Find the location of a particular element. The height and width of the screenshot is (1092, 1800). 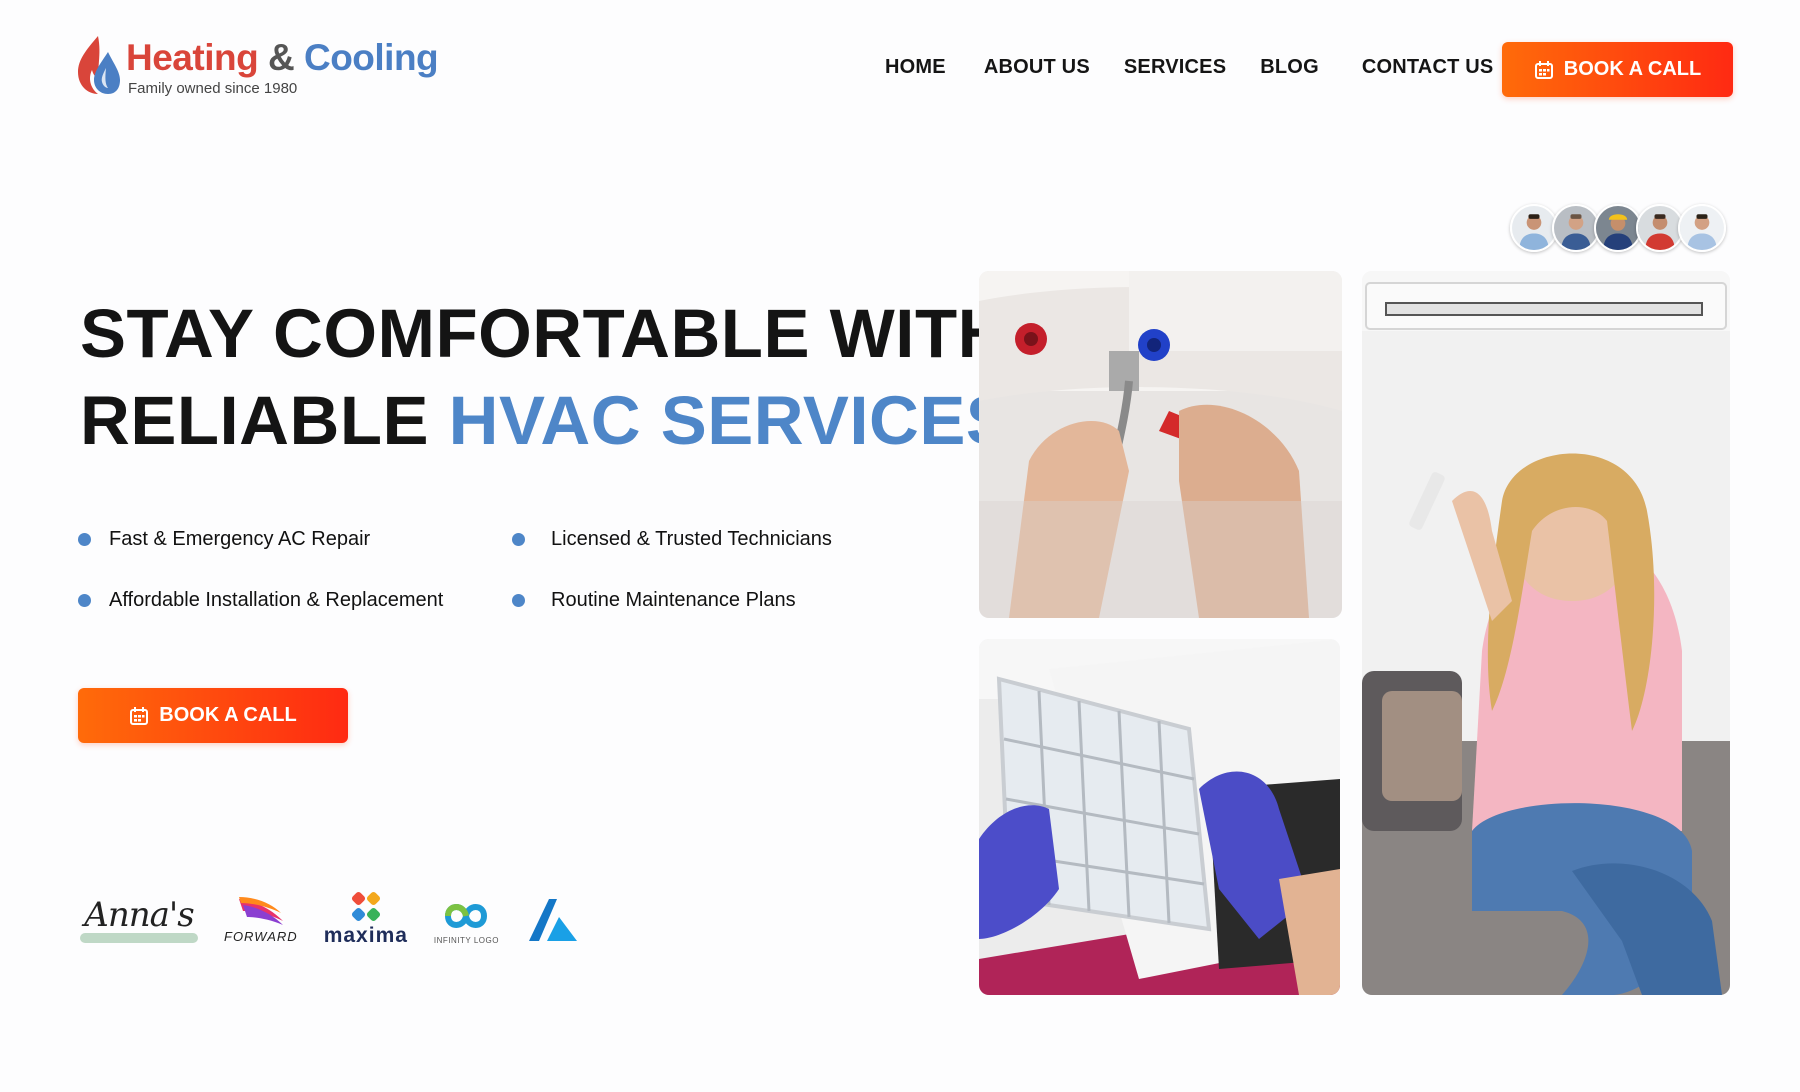

team-avatars is located at coordinates (1618, 228).